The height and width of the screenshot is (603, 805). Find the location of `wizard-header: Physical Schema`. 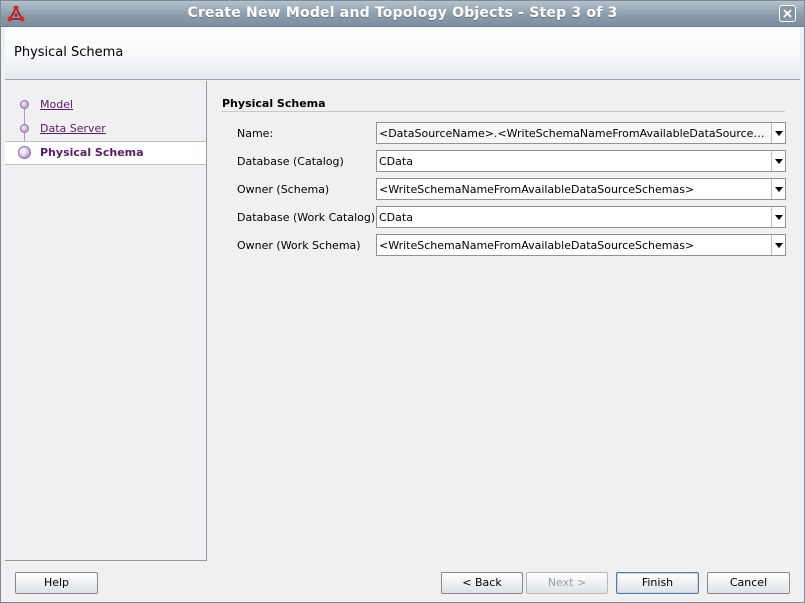

wizard-header: Physical Schema is located at coordinates (402, 53).